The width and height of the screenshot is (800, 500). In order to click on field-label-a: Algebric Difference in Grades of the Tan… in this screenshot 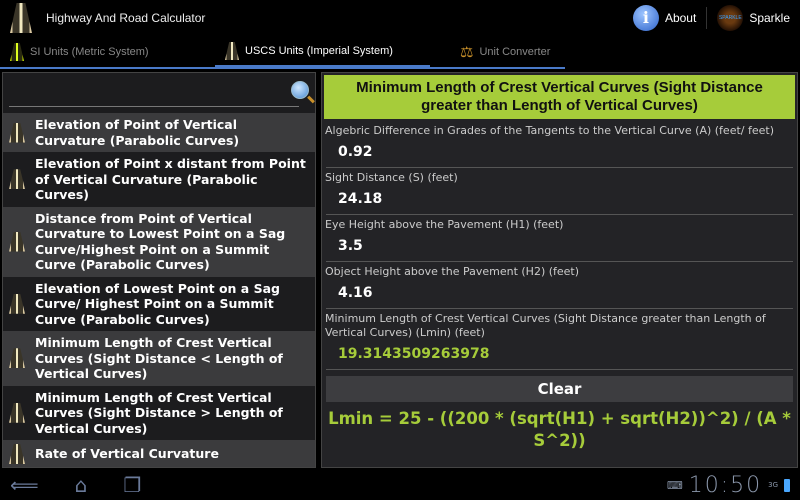, I will do `click(549, 130)`.